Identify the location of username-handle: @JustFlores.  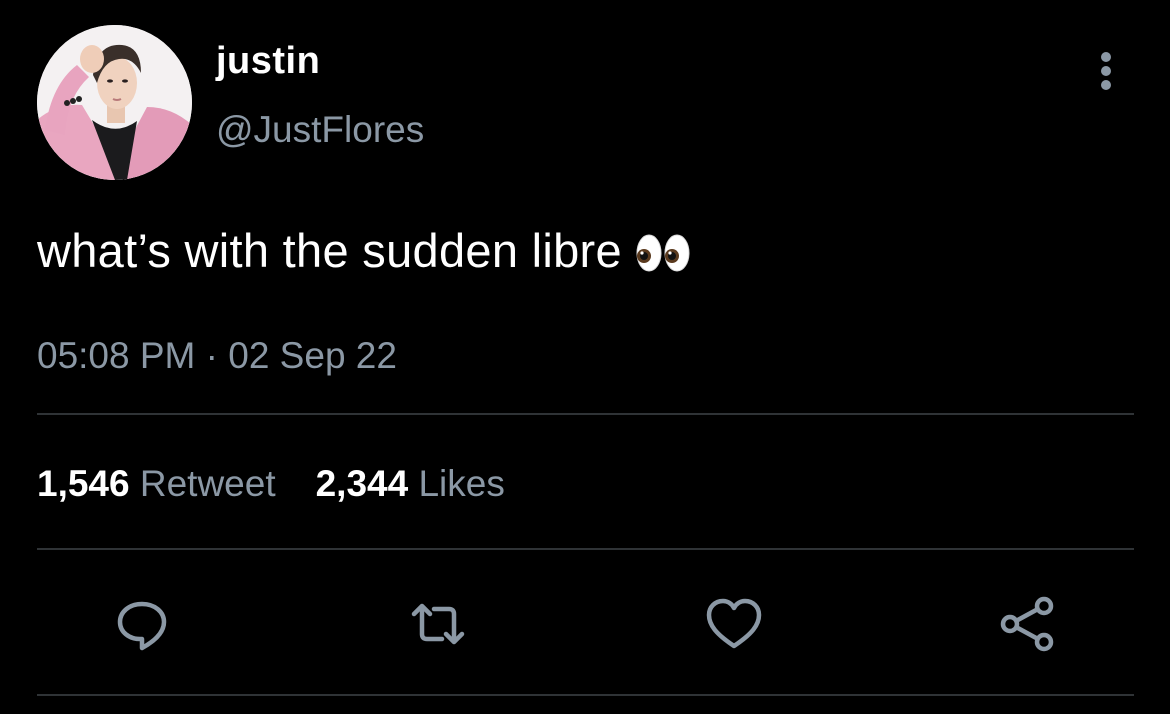
(320, 130).